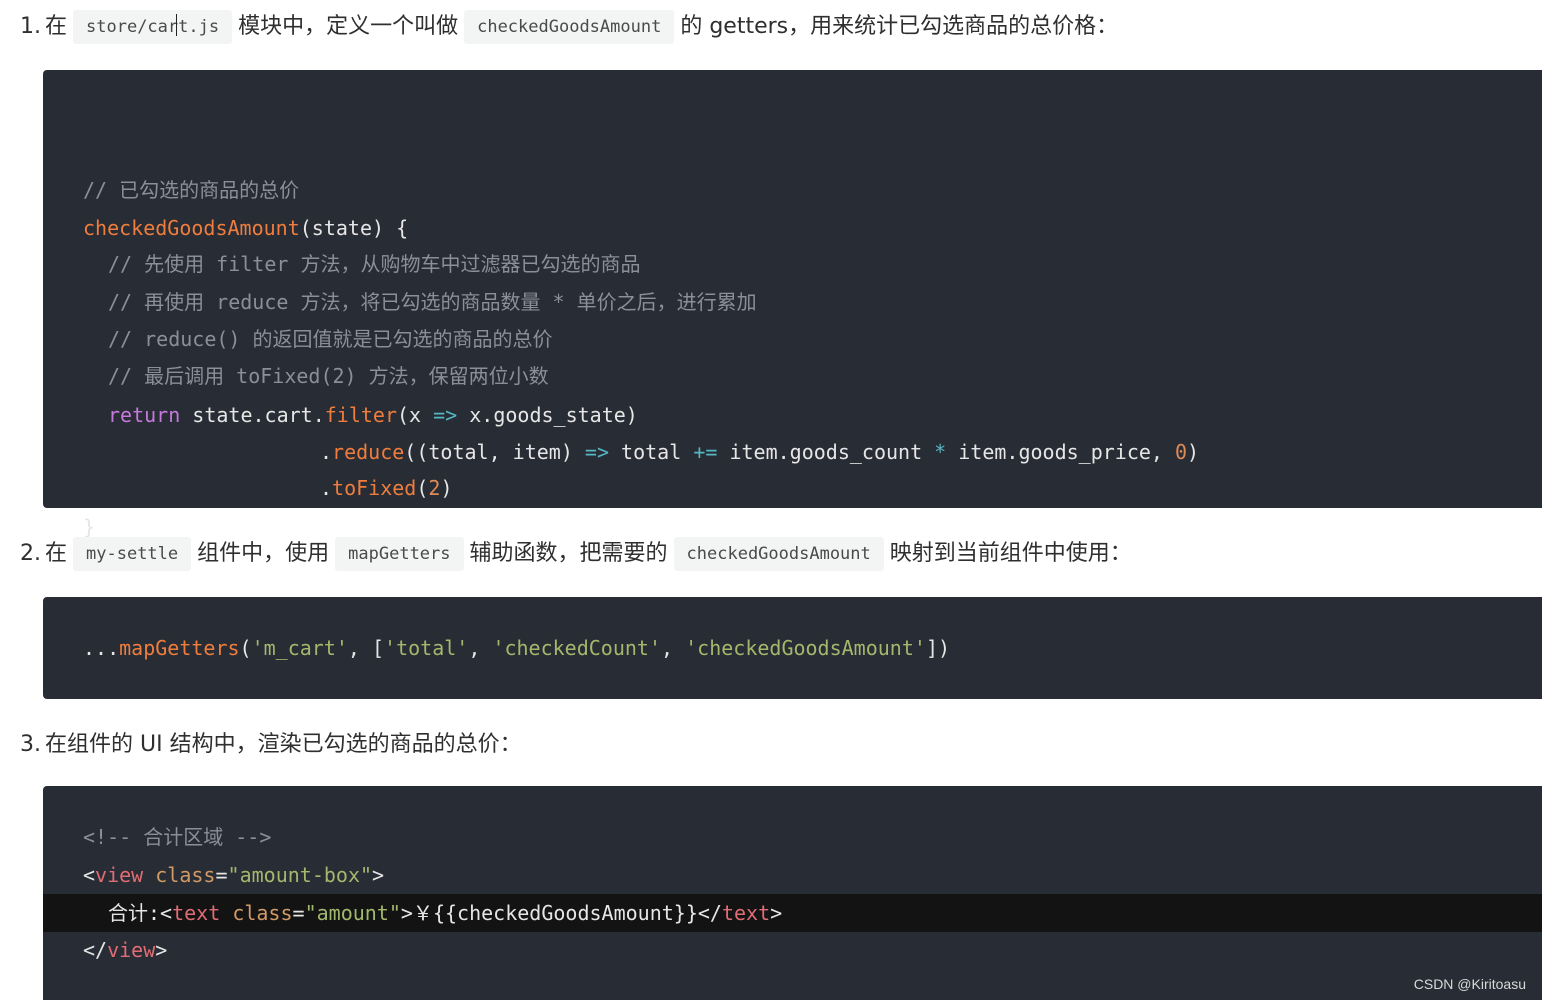 Image resolution: width=1542 pixels, height=1000 pixels. I want to click on inline-code-my-settle: my-settle, so click(132, 554).